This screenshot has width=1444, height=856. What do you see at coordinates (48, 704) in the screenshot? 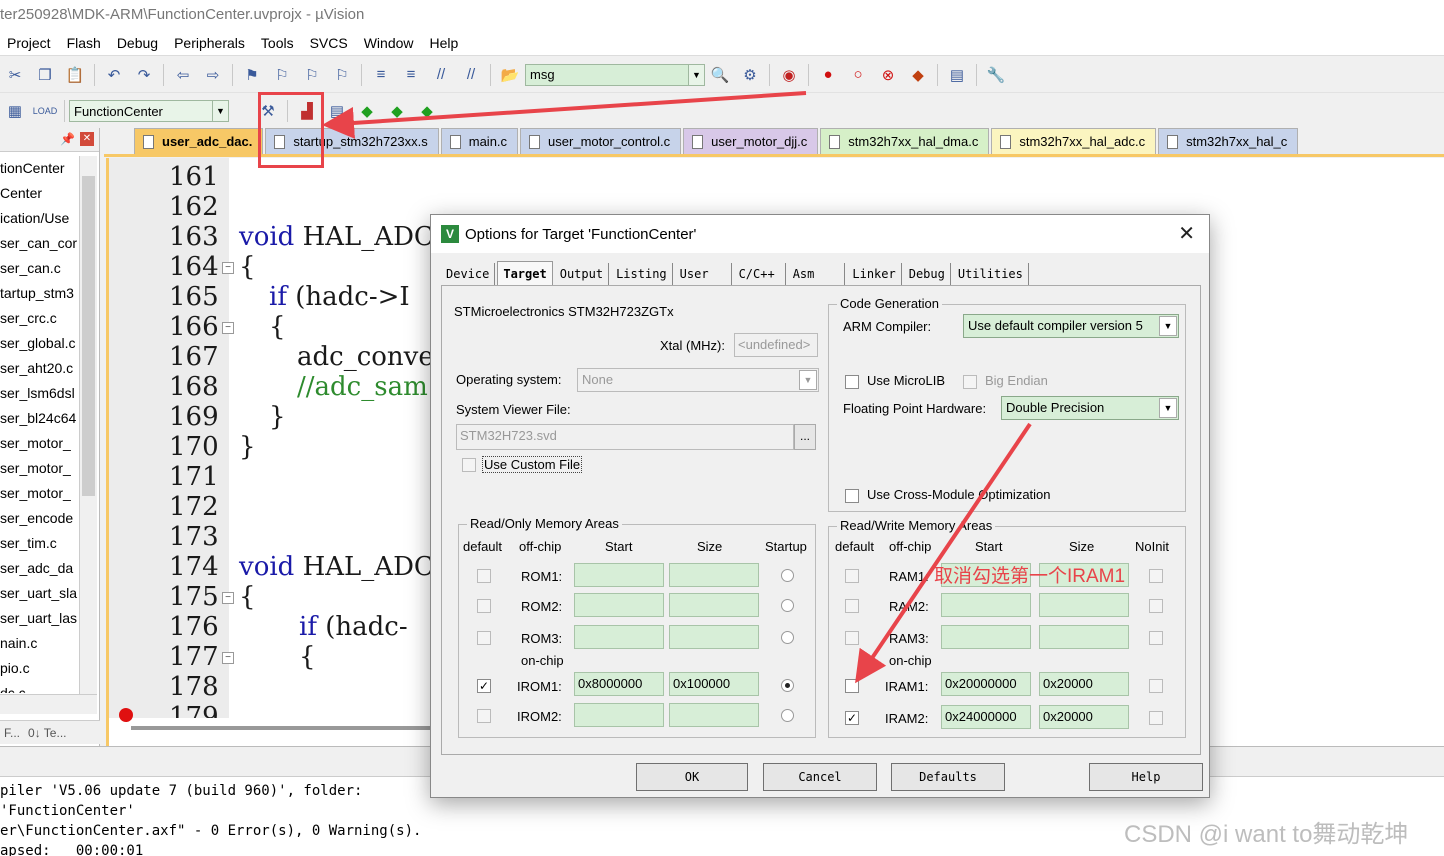
I see `project-tree-hscrollbar` at bounding box center [48, 704].